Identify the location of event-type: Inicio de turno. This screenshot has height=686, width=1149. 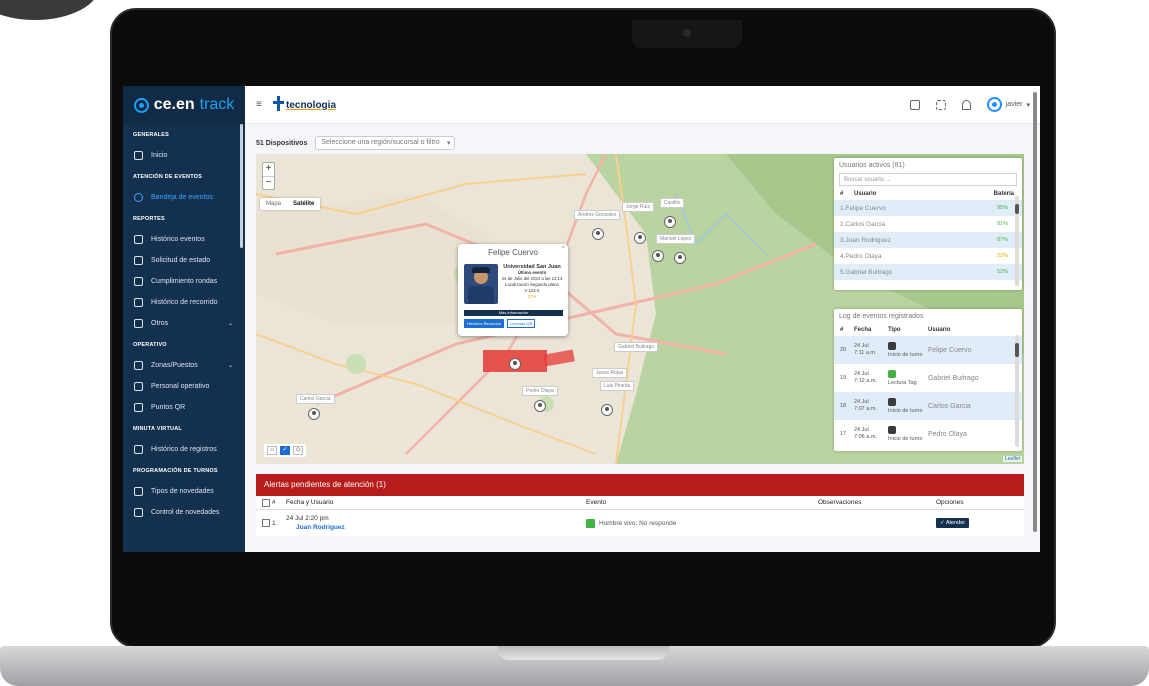
(908, 350).